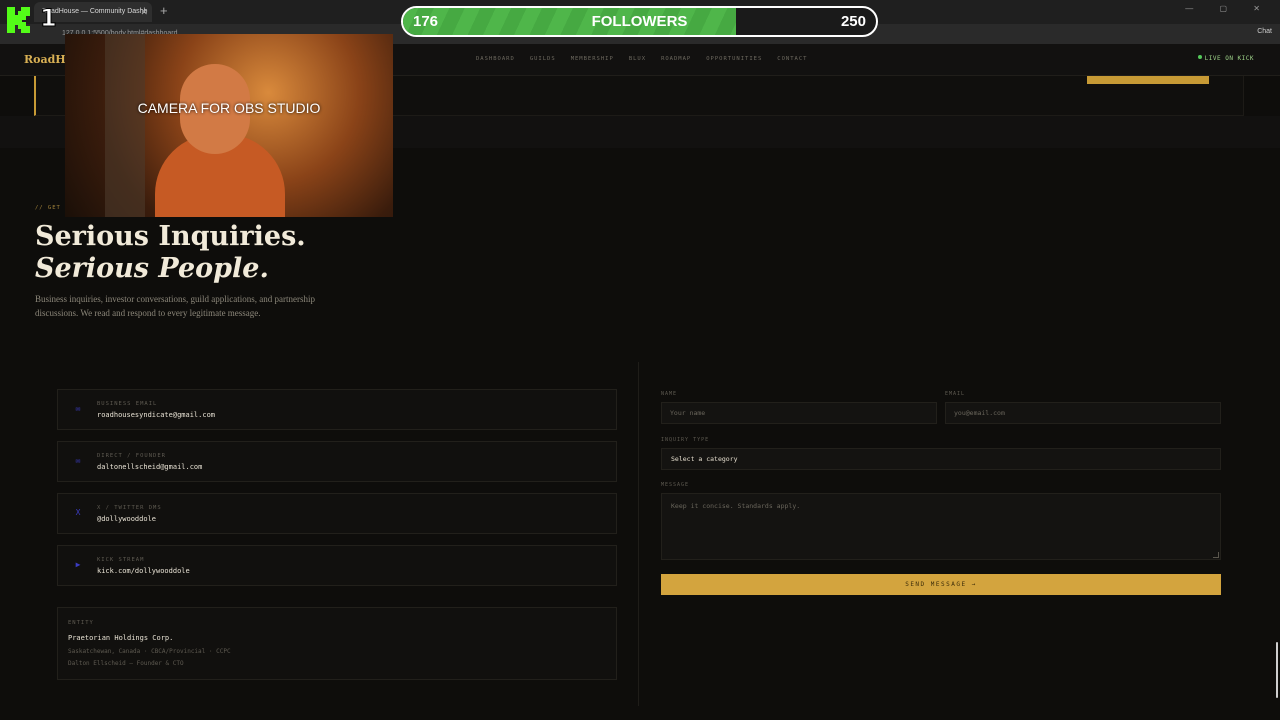 The width and height of the screenshot is (1280, 720). What do you see at coordinates (676, 59) in the screenshot?
I see `nav-roadmap: ROADMAP` at bounding box center [676, 59].